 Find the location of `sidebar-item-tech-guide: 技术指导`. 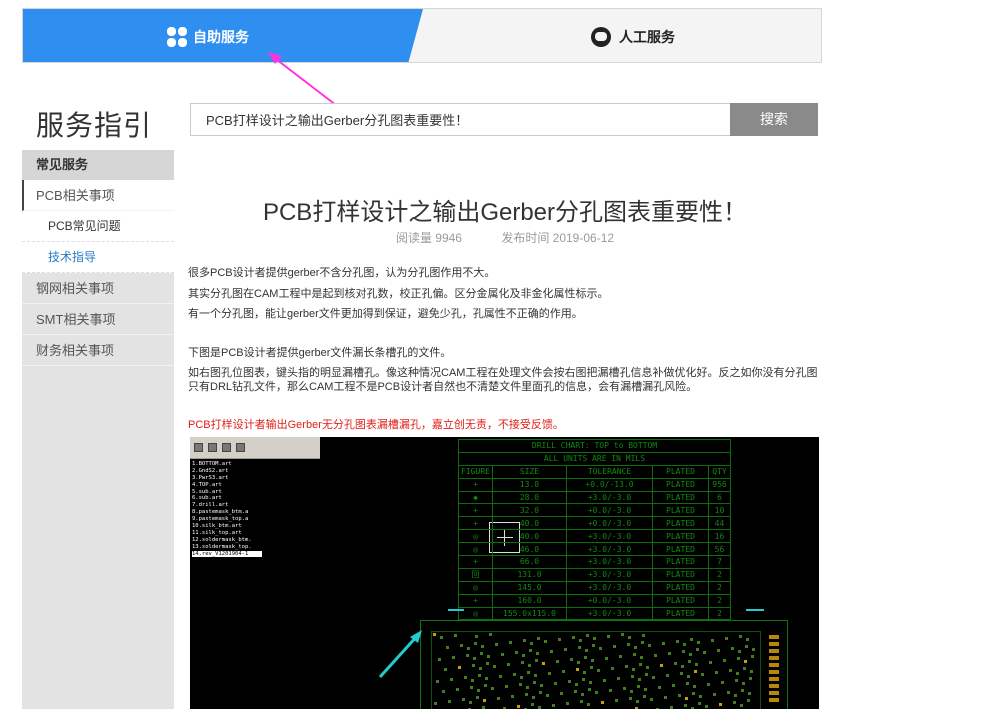

sidebar-item-tech-guide: 技术指导 is located at coordinates (98, 257).